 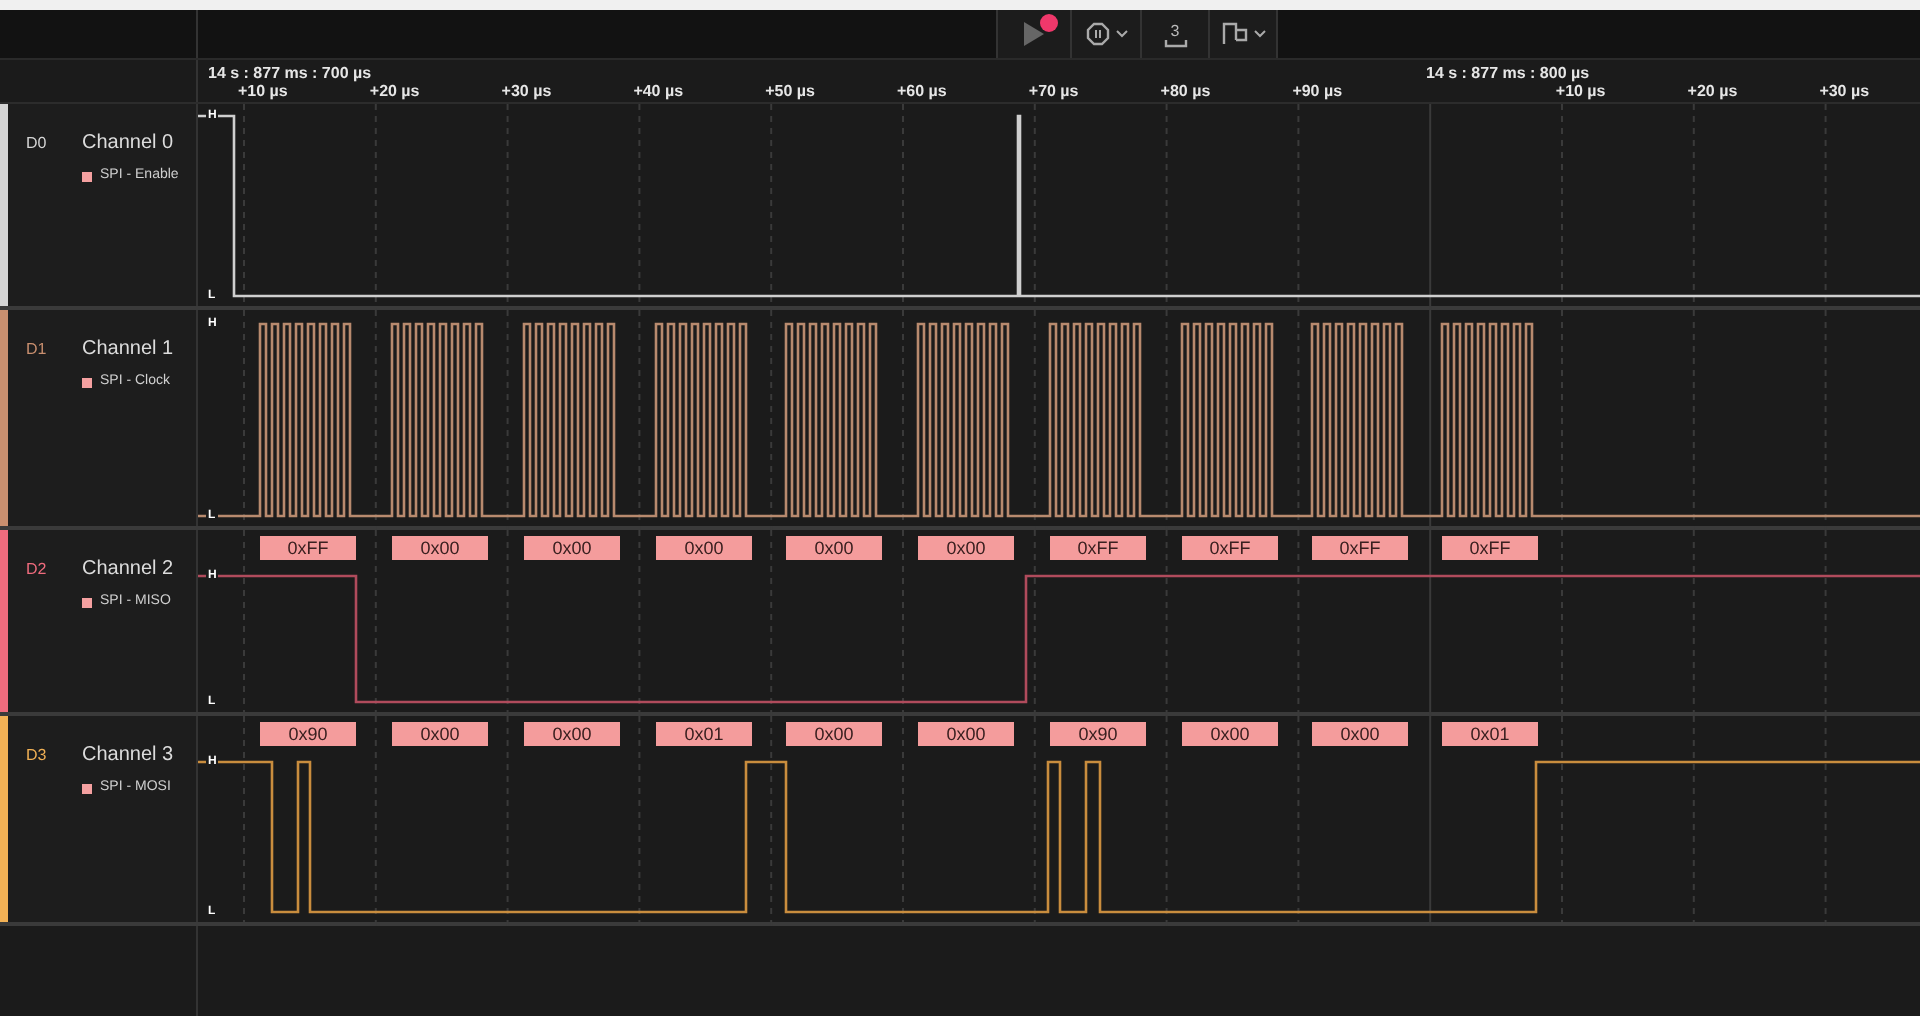 What do you see at coordinates (36, 144) in the screenshot?
I see `channel-id: D0` at bounding box center [36, 144].